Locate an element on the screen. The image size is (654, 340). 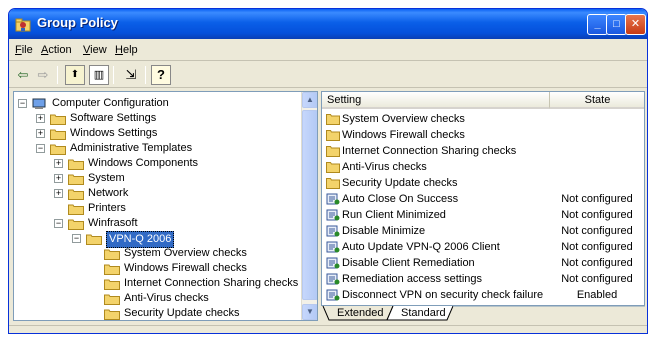
tree-item: Security Update checks is located at coordinates (156, 313).